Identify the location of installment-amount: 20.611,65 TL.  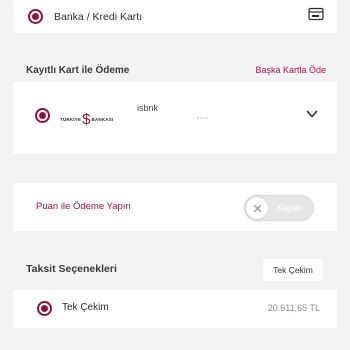
(293, 308).